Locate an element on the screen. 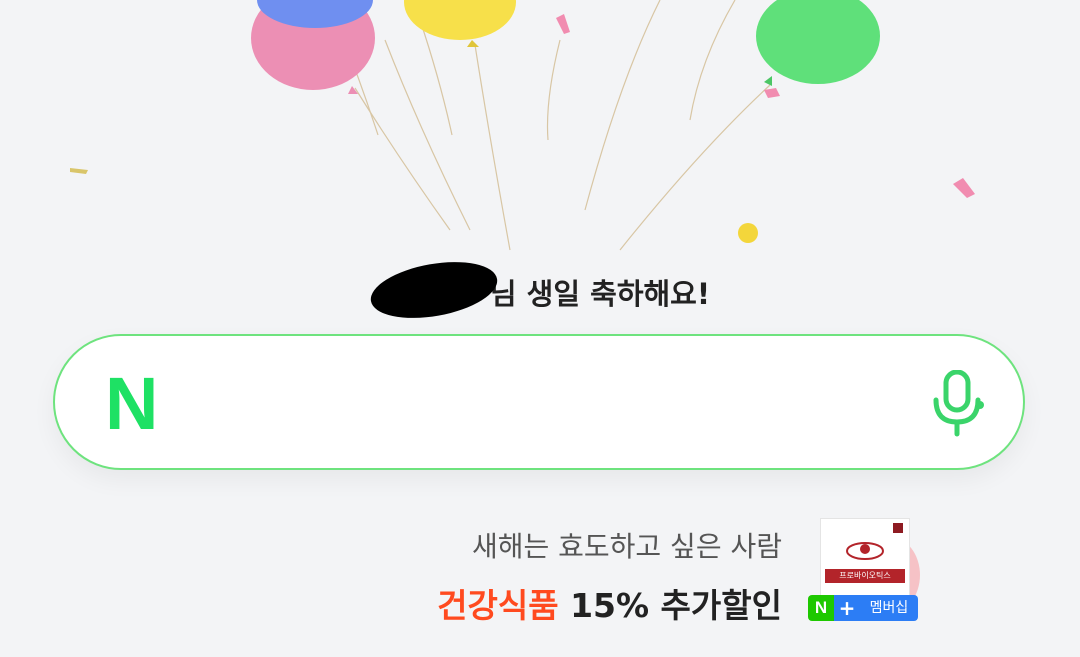  membership-n: N is located at coordinates (821, 608).